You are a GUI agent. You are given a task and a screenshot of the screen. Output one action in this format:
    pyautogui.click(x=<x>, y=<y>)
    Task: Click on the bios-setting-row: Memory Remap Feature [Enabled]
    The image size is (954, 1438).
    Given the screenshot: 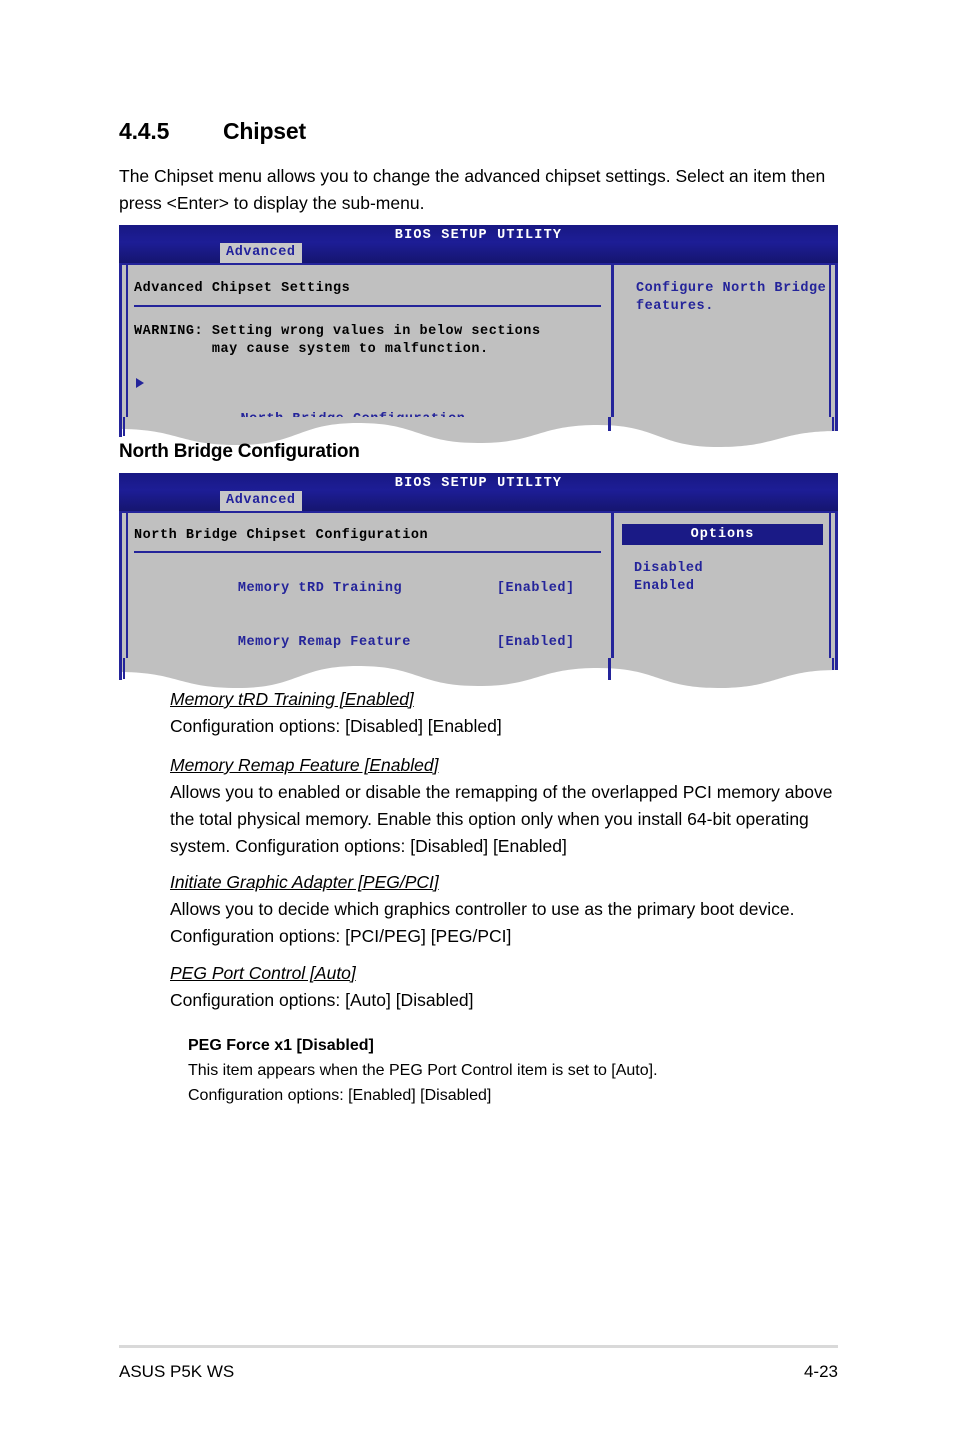 What is the action you would take?
    pyautogui.click(x=426, y=637)
    